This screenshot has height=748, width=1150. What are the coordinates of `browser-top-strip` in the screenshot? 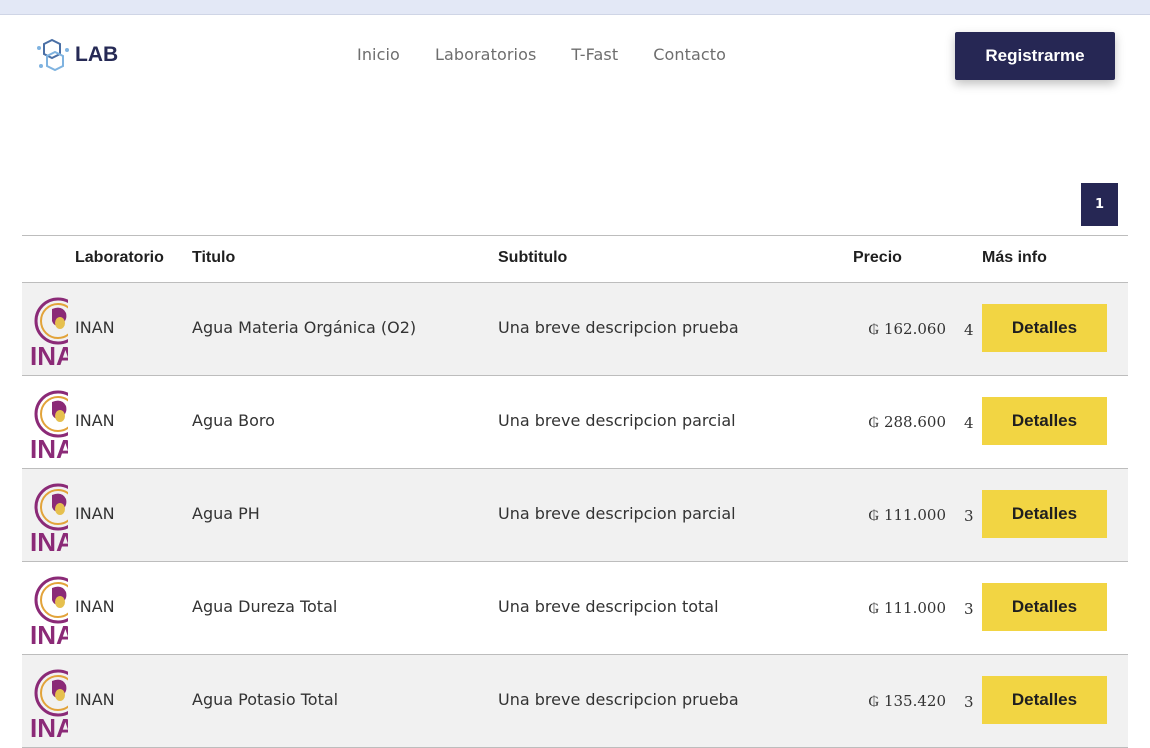 It's located at (575, 7).